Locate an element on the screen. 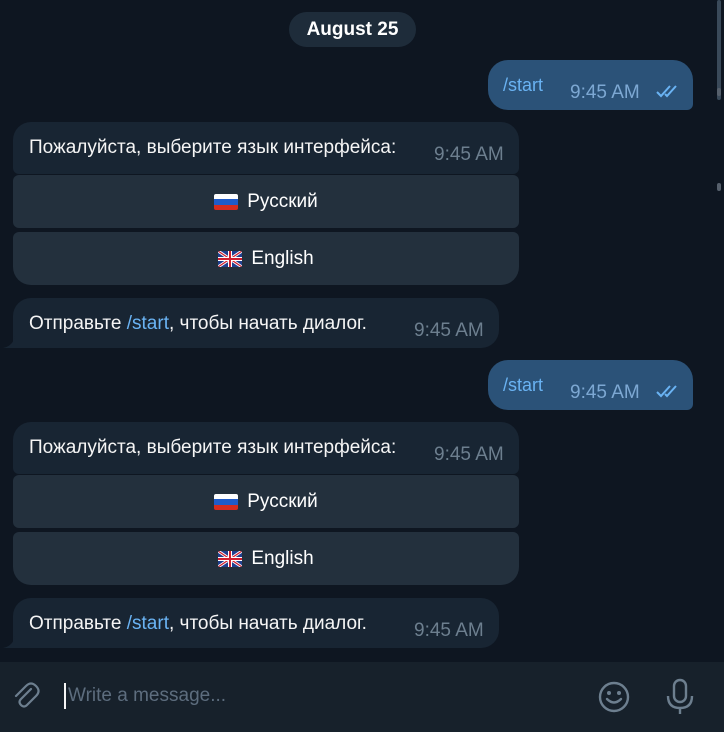  microphone-icon is located at coordinates (680, 697).